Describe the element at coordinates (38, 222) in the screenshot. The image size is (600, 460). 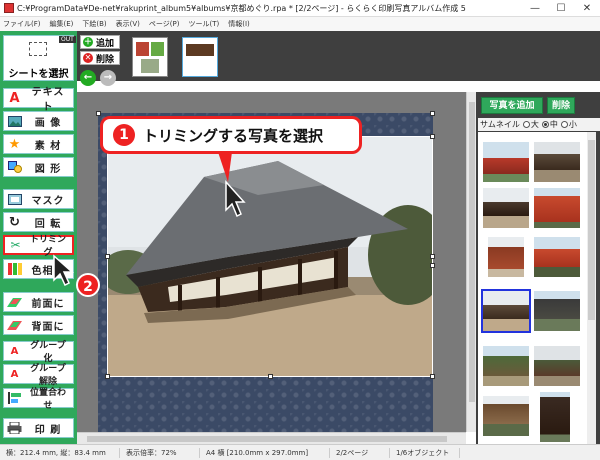
I see `rotate-tool-button: ↻ 回 転` at that location.